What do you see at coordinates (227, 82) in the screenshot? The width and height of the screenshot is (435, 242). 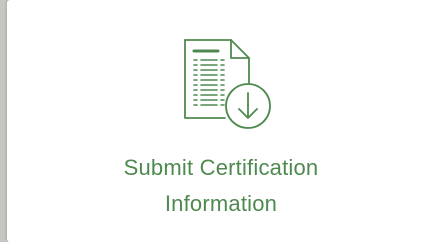 I see `document-download-icon` at bounding box center [227, 82].